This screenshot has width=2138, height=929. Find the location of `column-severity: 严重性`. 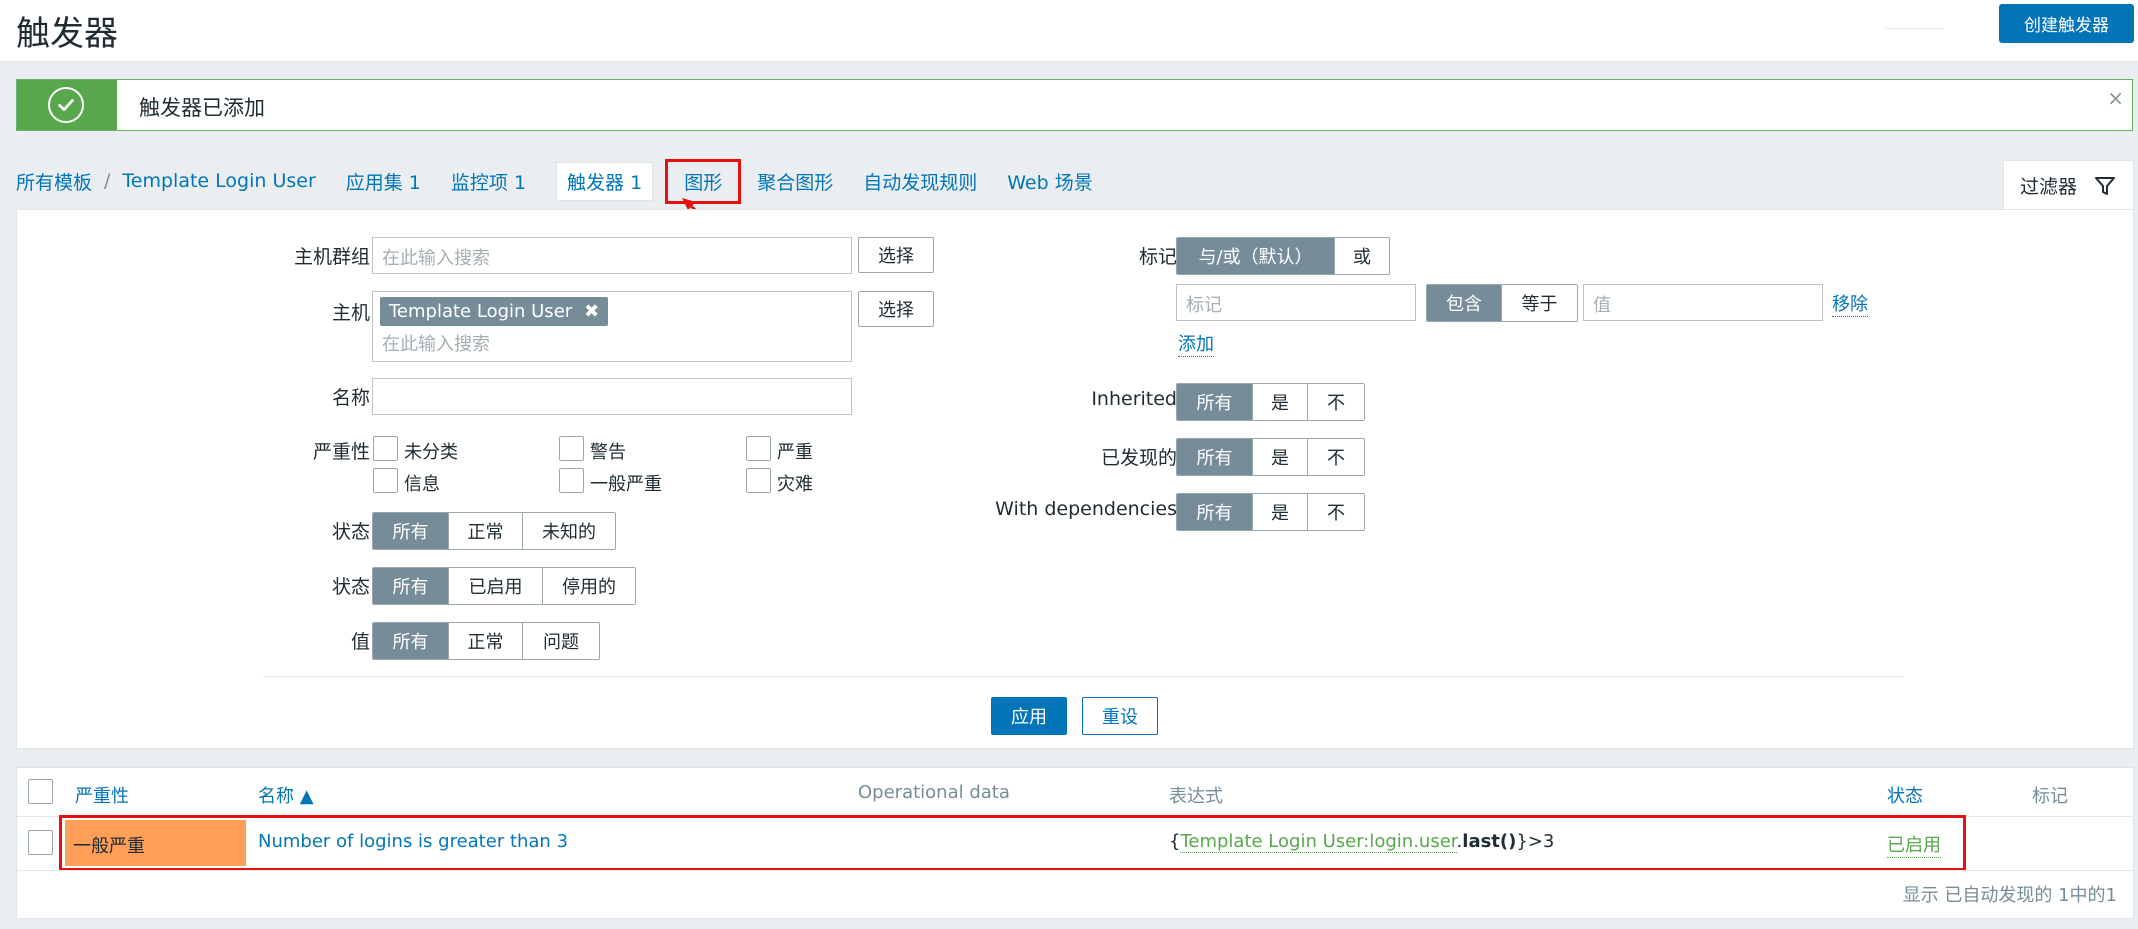

column-severity: 严重性 is located at coordinates (102, 795).